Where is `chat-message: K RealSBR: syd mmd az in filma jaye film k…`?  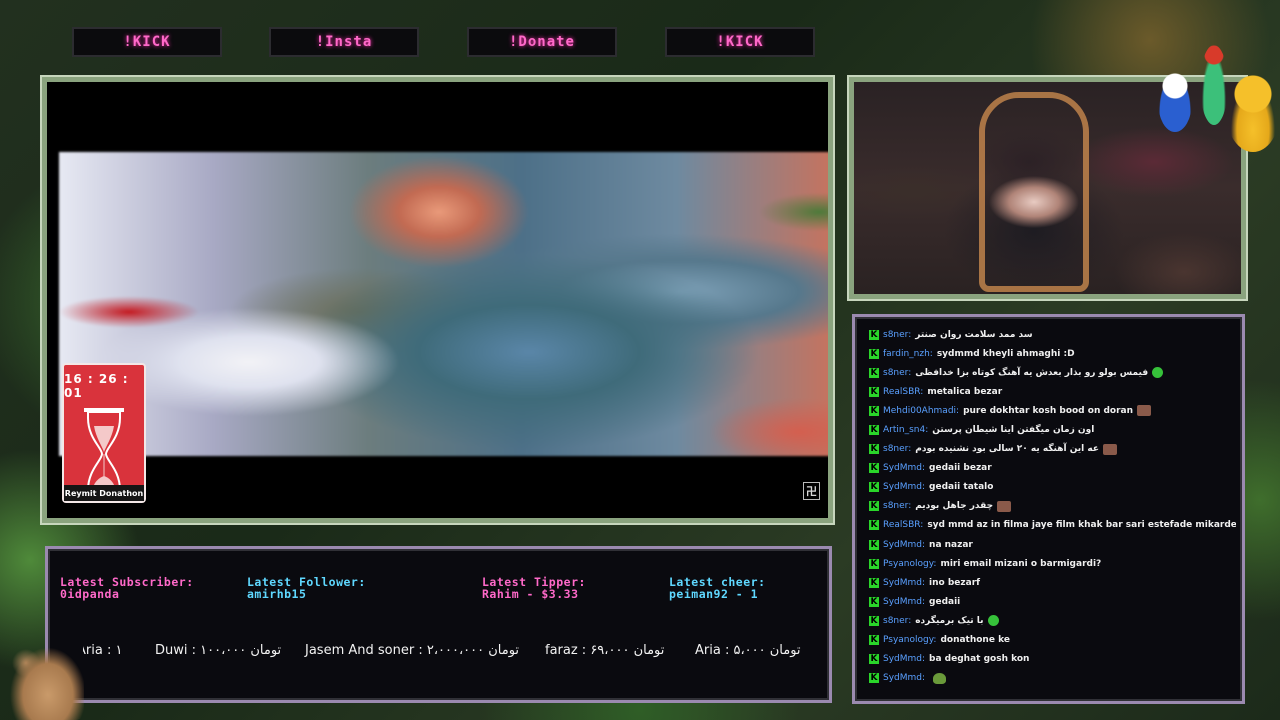 chat-message: K RealSBR: syd mmd az in filma jaye film k… is located at coordinates (1052, 525).